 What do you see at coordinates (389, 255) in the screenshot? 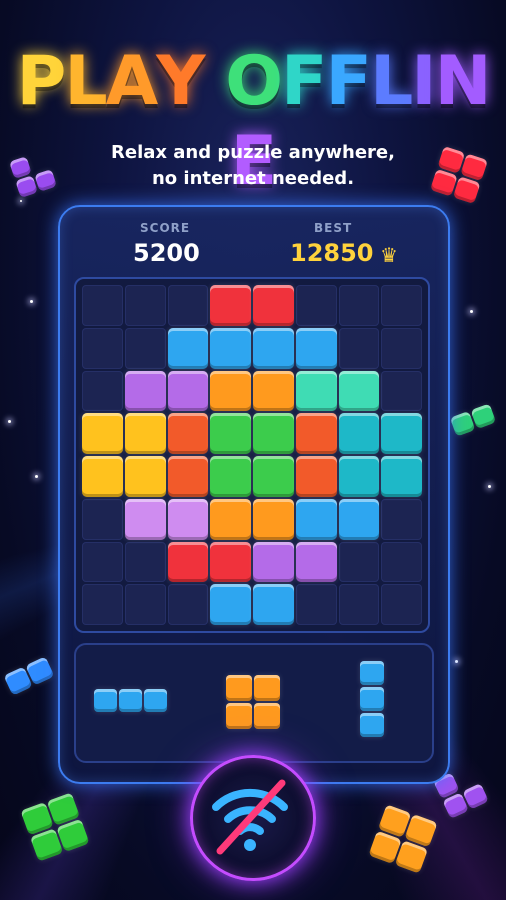
I see `crown-icon: ♛` at bounding box center [389, 255].